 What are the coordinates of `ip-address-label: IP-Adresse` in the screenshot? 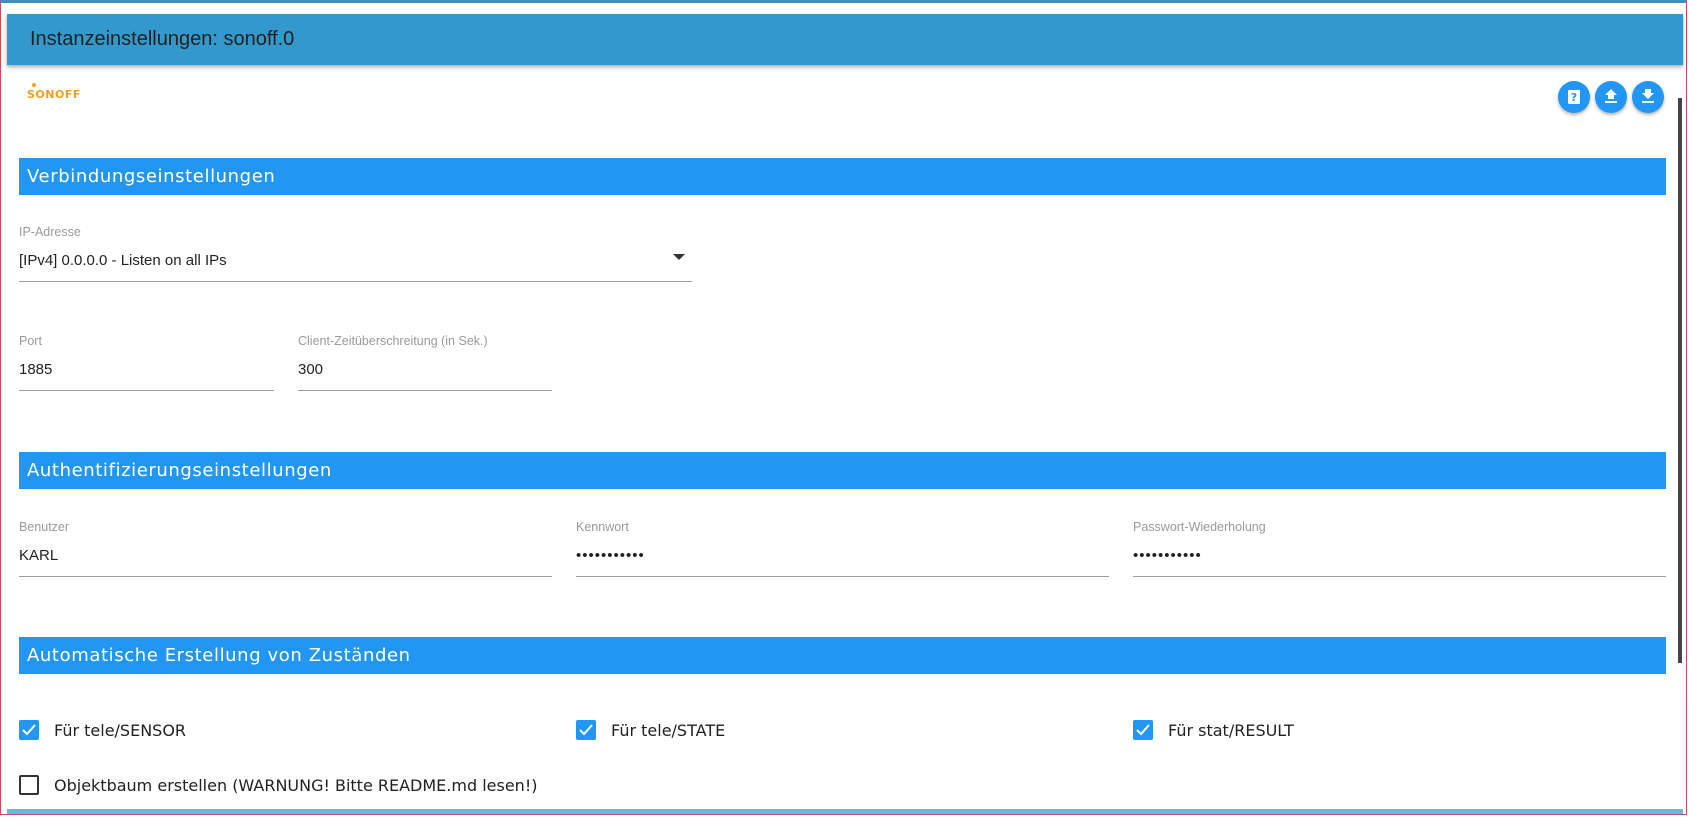 It's located at (50, 232).